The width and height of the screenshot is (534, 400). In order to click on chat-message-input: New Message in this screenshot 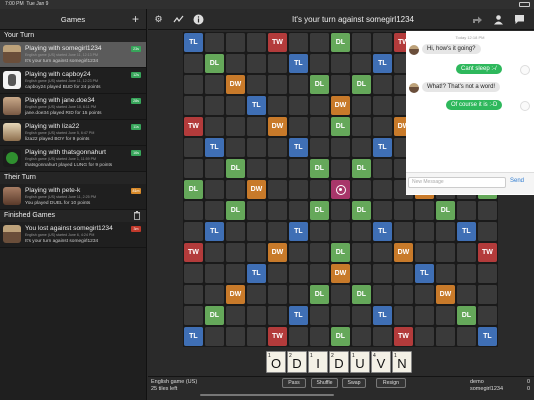, I will do `click(457, 182)`.